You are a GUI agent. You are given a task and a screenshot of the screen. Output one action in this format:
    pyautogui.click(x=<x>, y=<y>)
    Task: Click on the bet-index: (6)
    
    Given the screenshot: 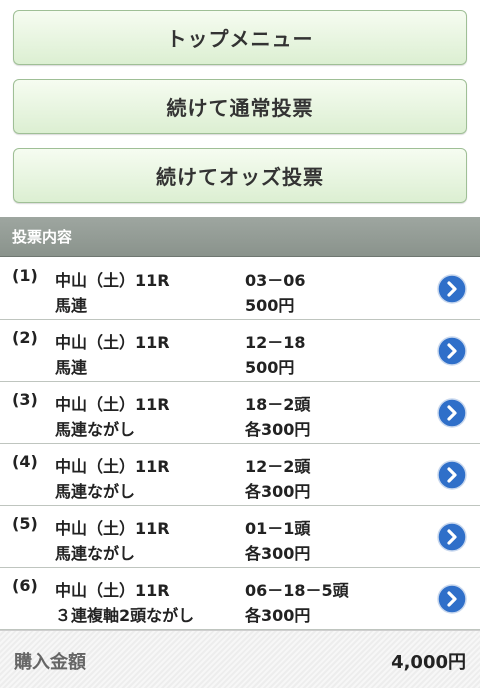 What is the action you would take?
    pyautogui.click(x=25, y=585)
    